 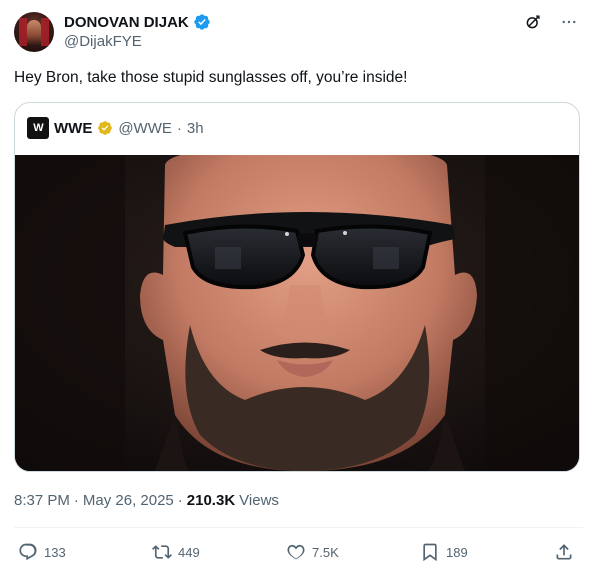 What do you see at coordinates (259, 500) in the screenshot?
I see `views-label: Views` at bounding box center [259, 500].